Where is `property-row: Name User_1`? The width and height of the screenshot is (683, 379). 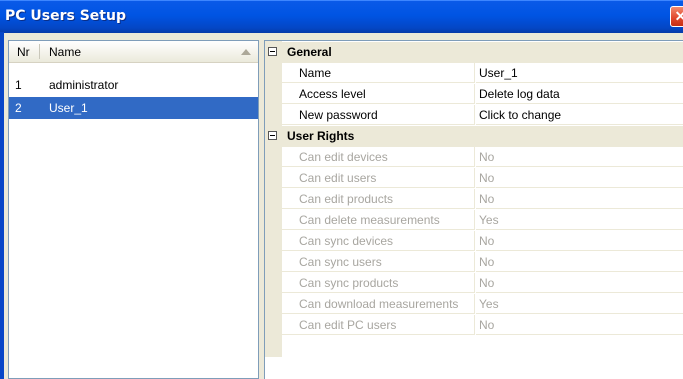
property-row: Name User_1 is located at coordinates (474, 73).